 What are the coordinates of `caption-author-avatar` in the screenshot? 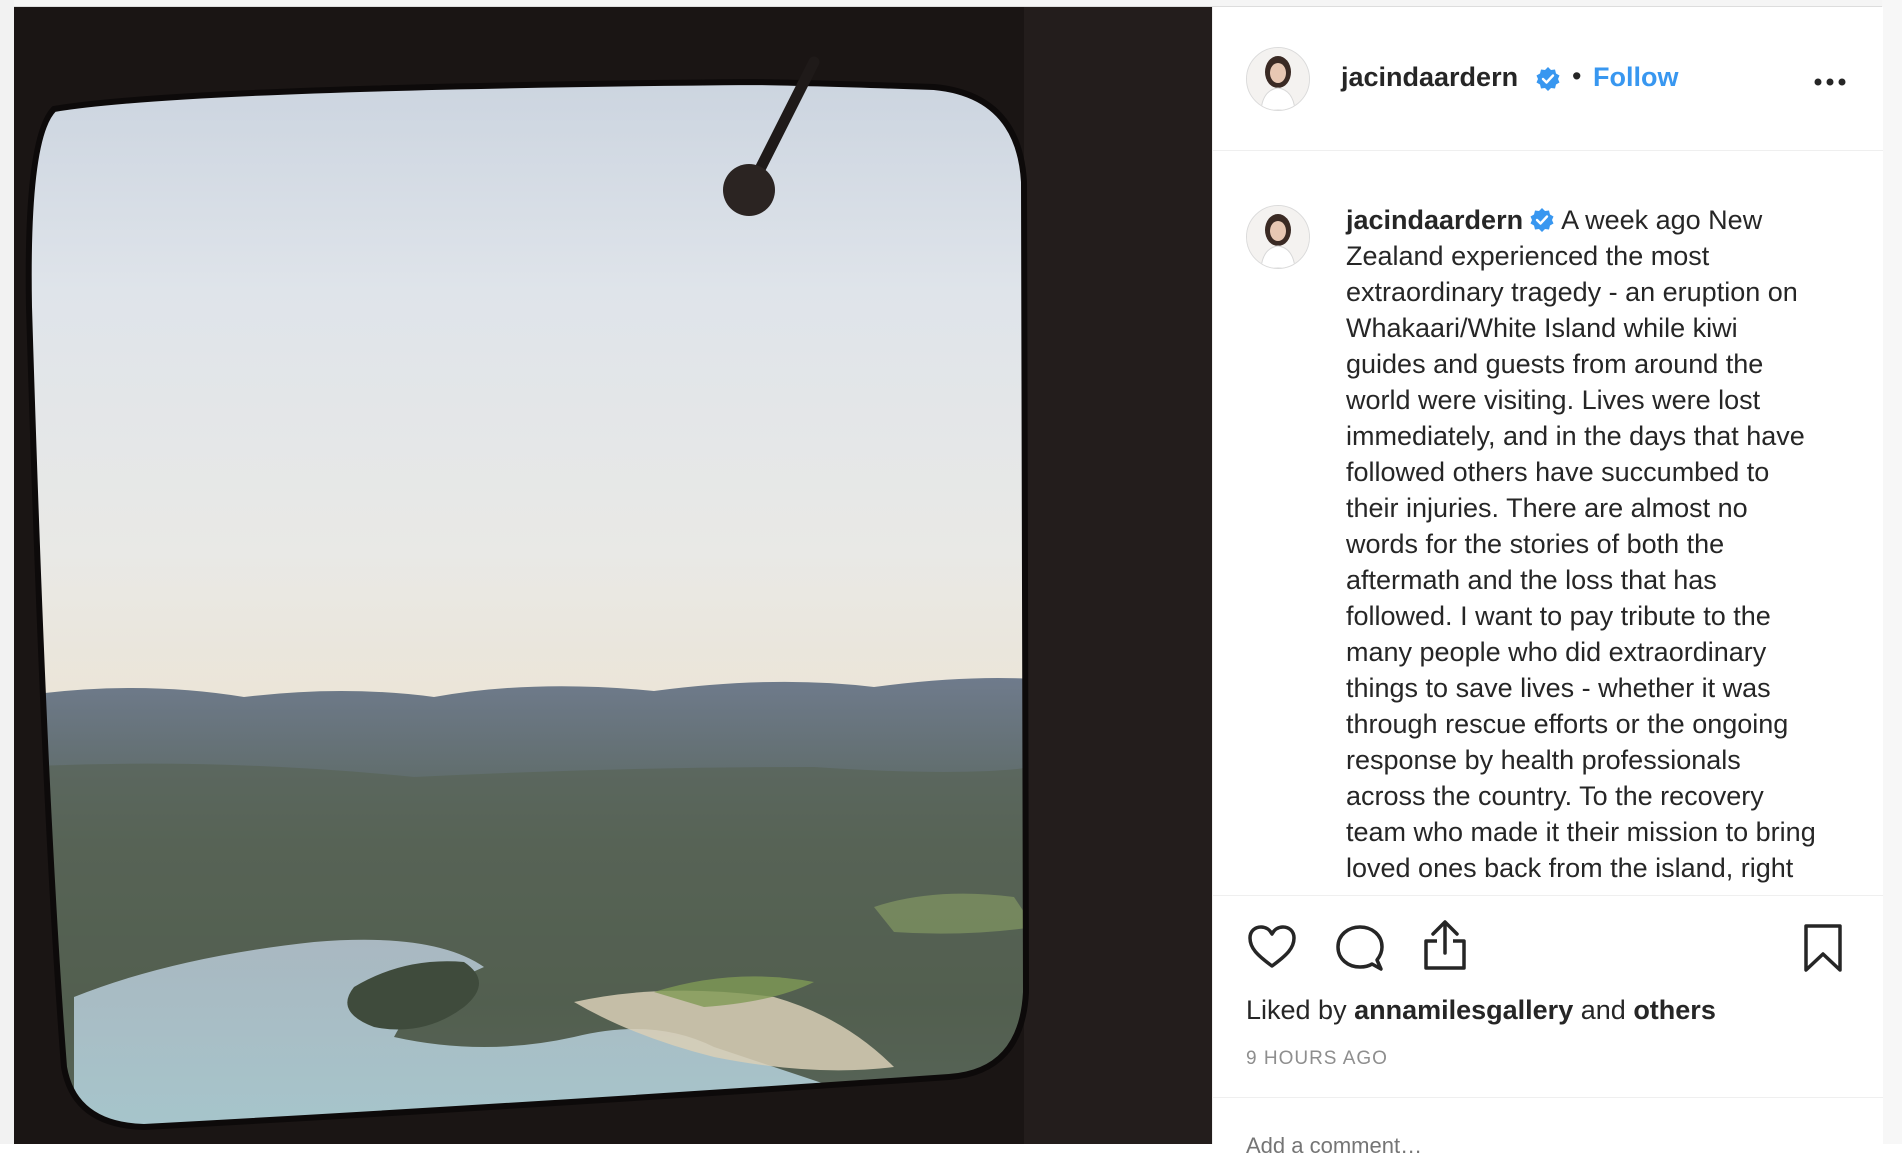 It's located at (1278, 237).